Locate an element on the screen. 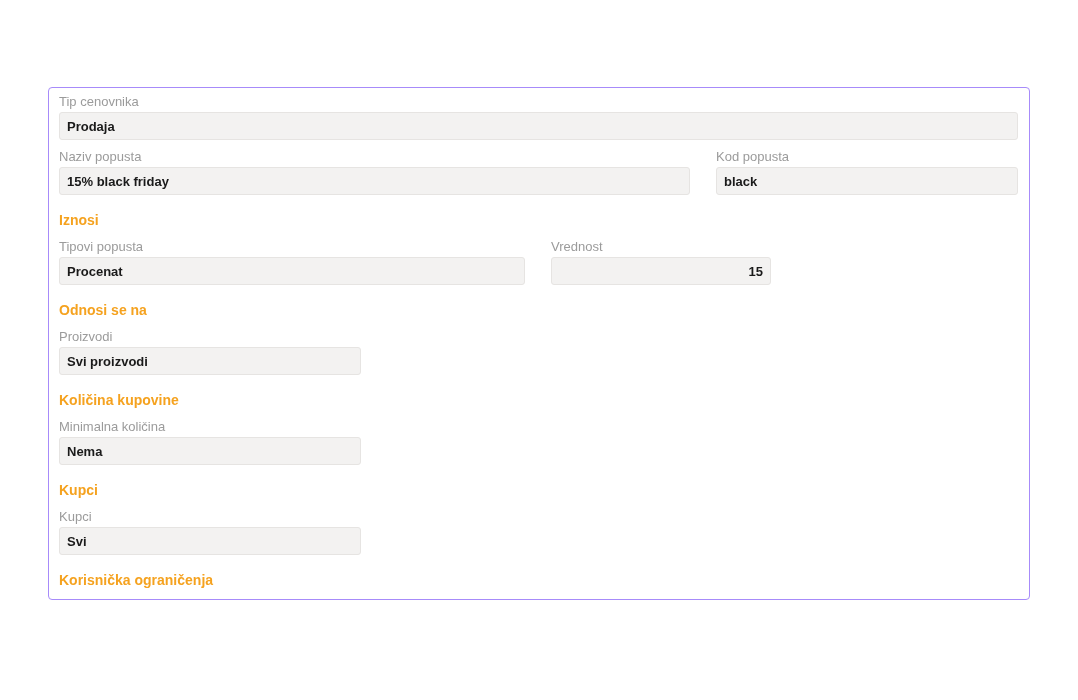 The width and height of the screenshot is (1078, 700). field-label: Vrednost is located at coordinates (577, 247).